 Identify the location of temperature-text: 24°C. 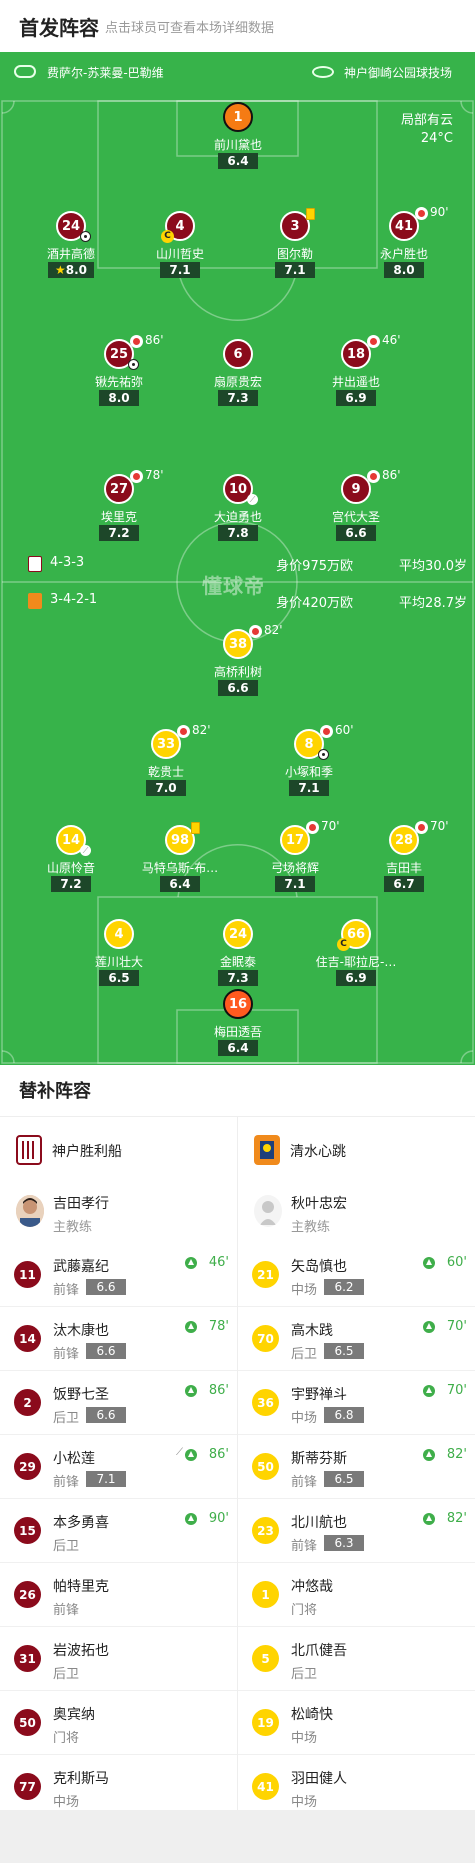
(436, 138).